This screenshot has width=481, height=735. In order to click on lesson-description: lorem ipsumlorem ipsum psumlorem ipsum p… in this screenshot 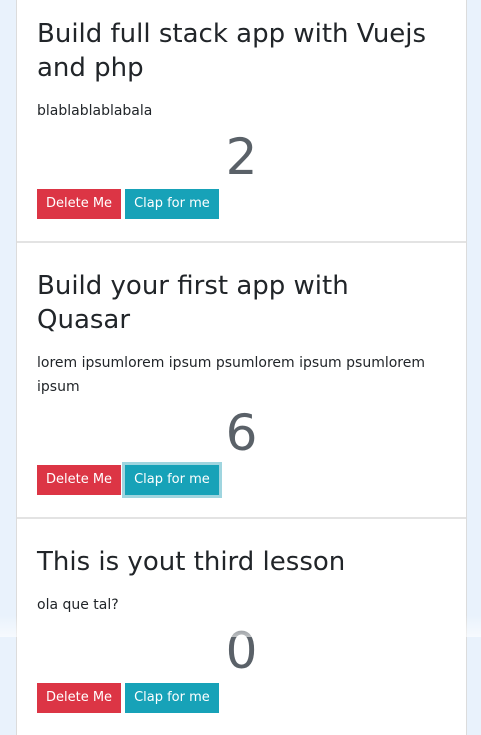, I will do `click(231, 375)`.